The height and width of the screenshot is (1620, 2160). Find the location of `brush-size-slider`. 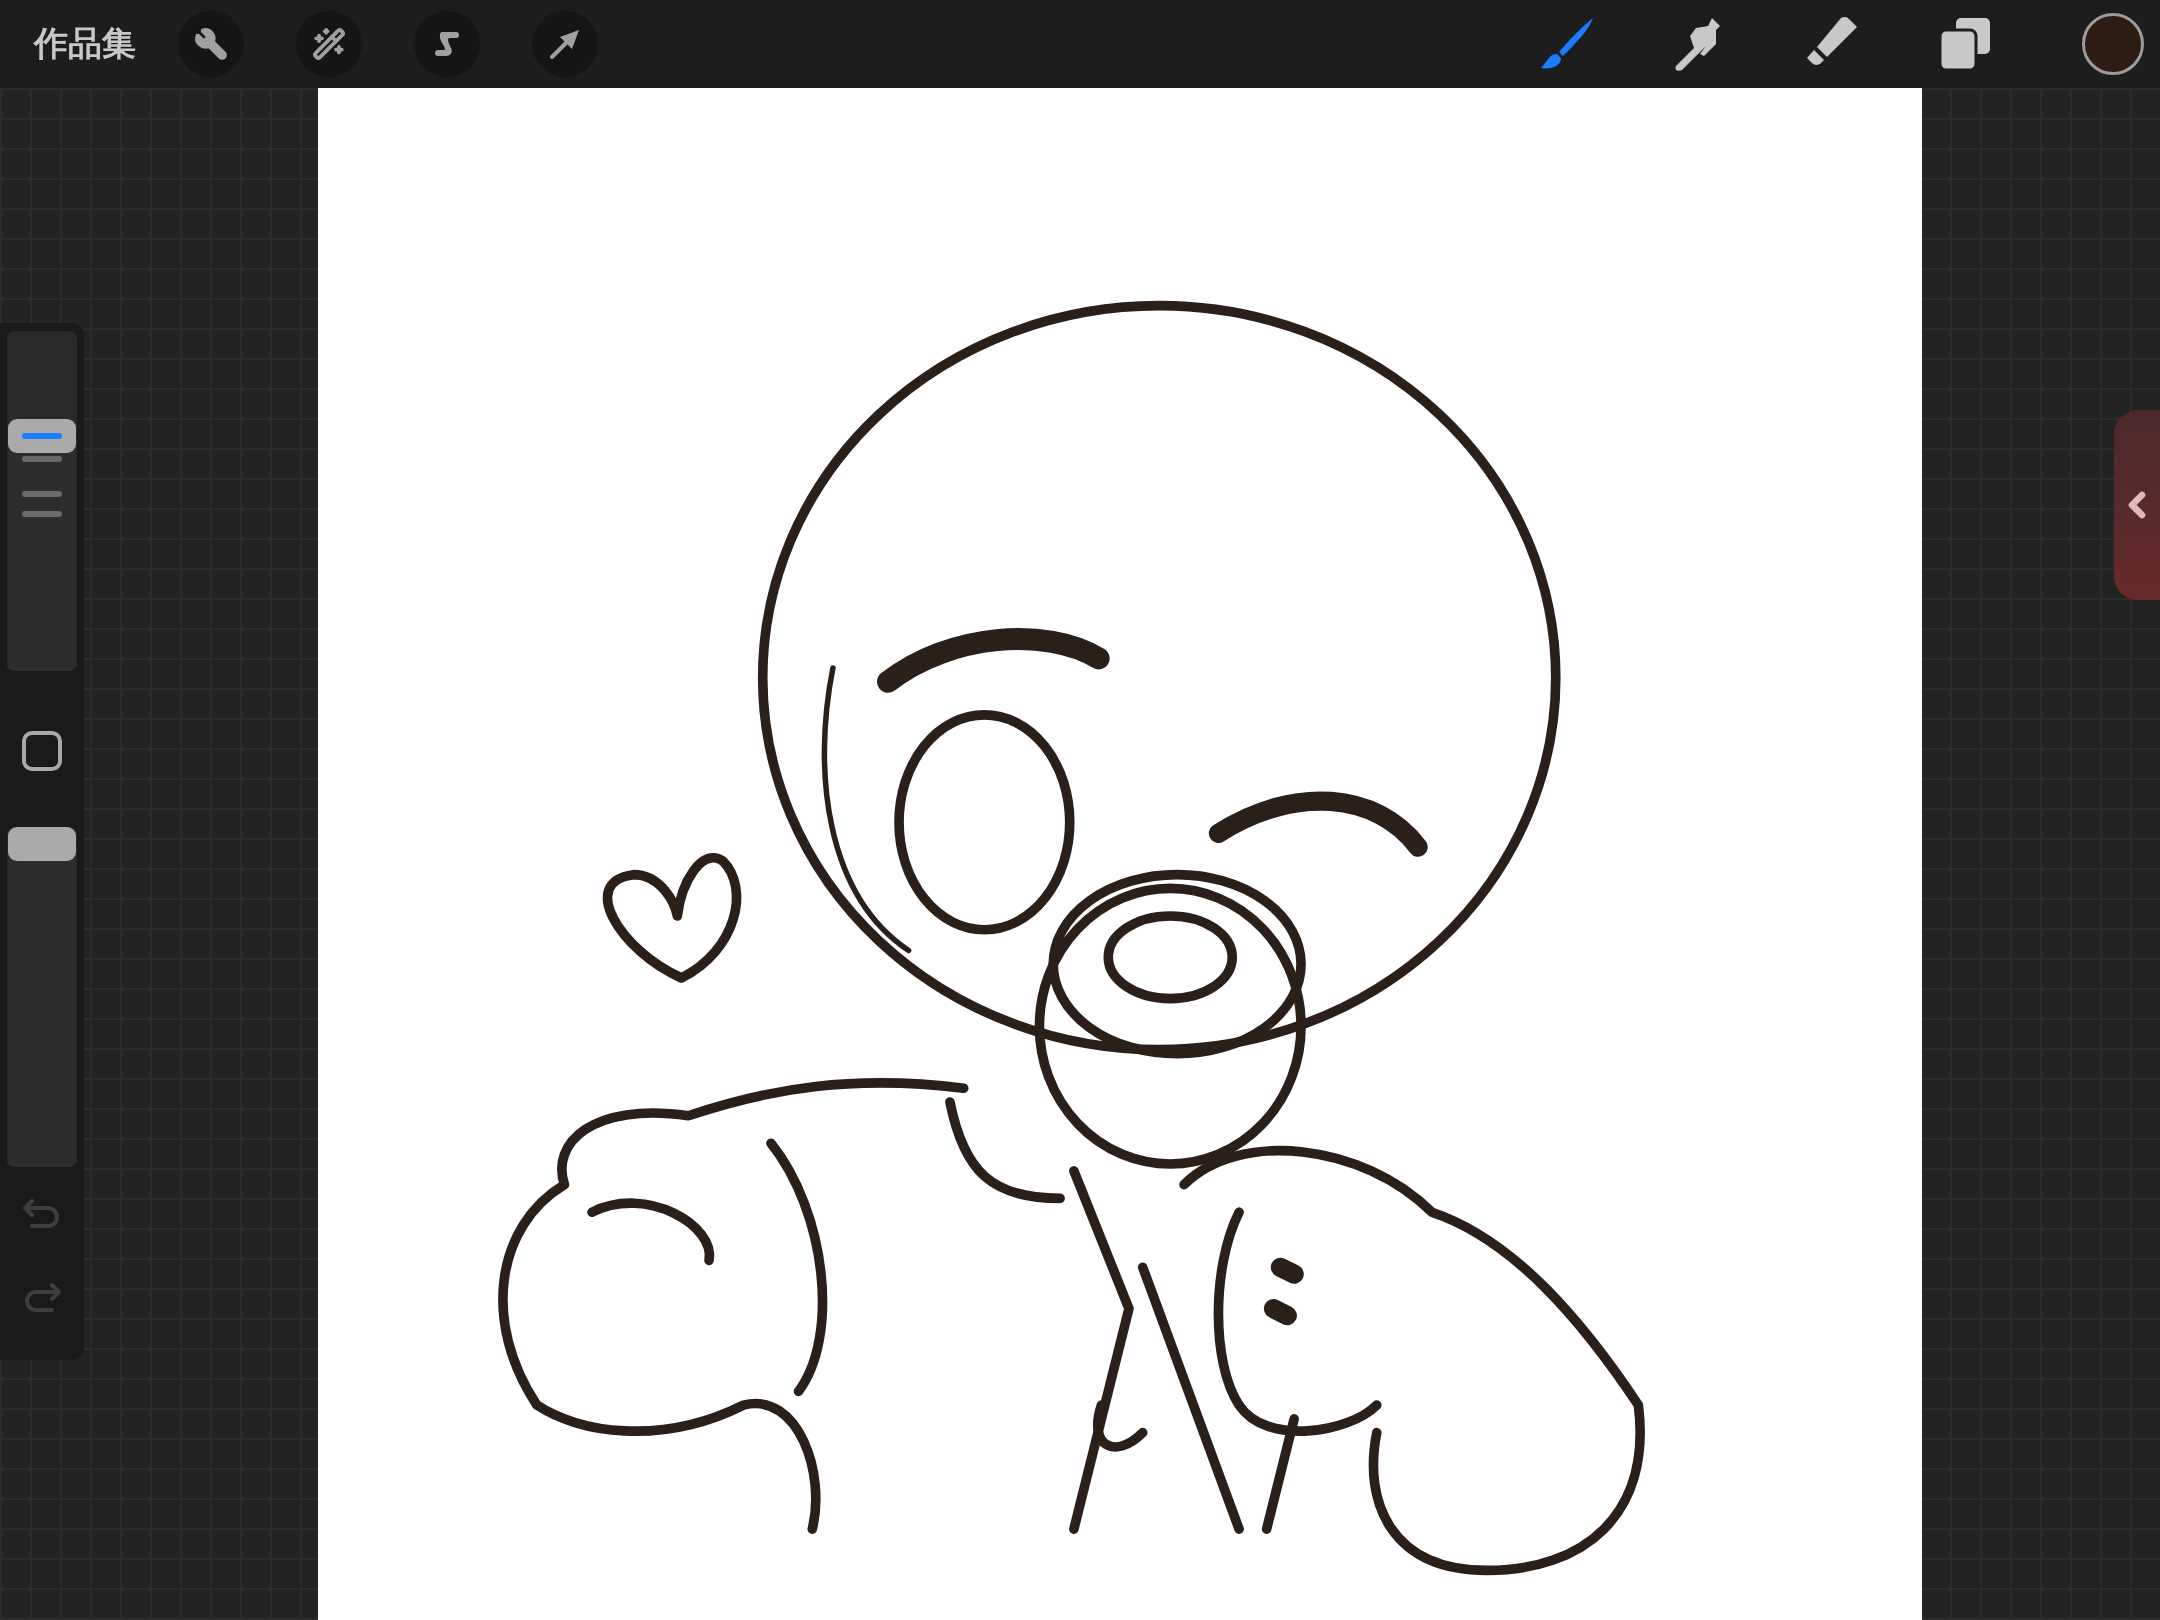

brush-size-slider is located at coordinates (42, 501).